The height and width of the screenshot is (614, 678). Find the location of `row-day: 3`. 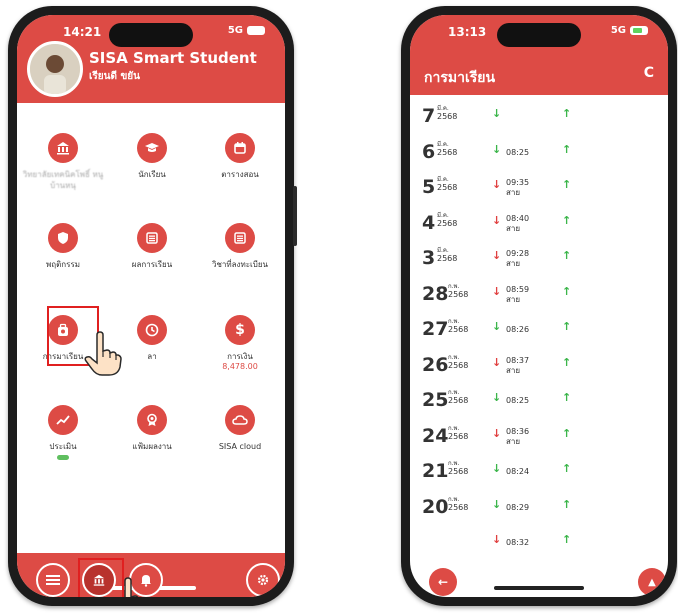

row-day: 3 is located at coordinates (429, 258).